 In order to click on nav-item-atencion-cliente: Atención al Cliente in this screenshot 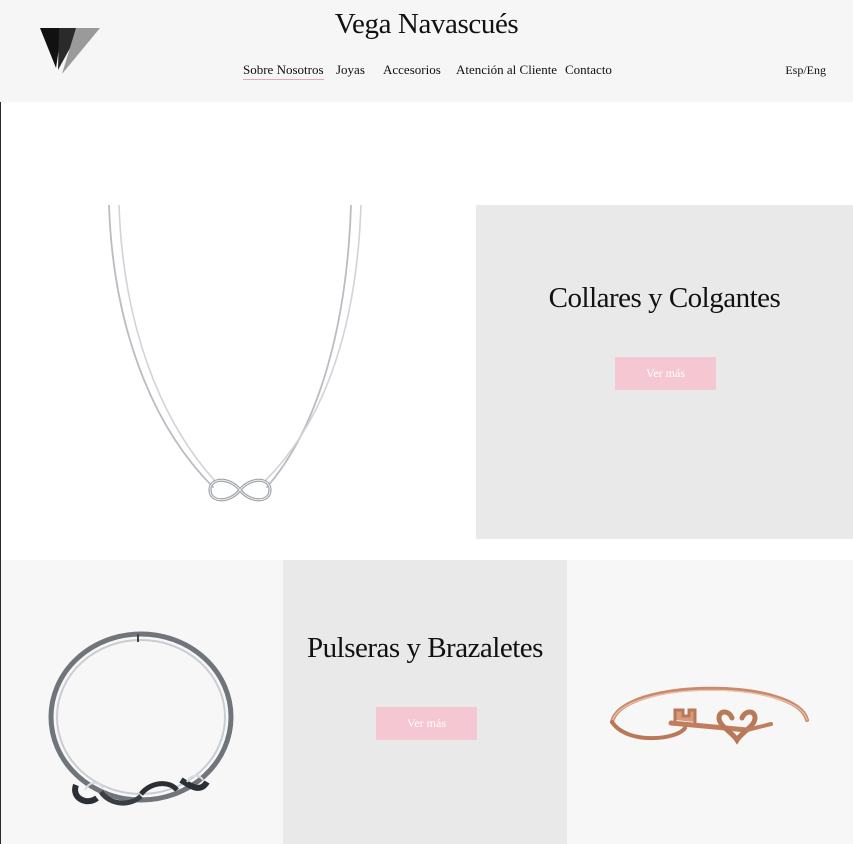, I will do `click(506, 70)`.